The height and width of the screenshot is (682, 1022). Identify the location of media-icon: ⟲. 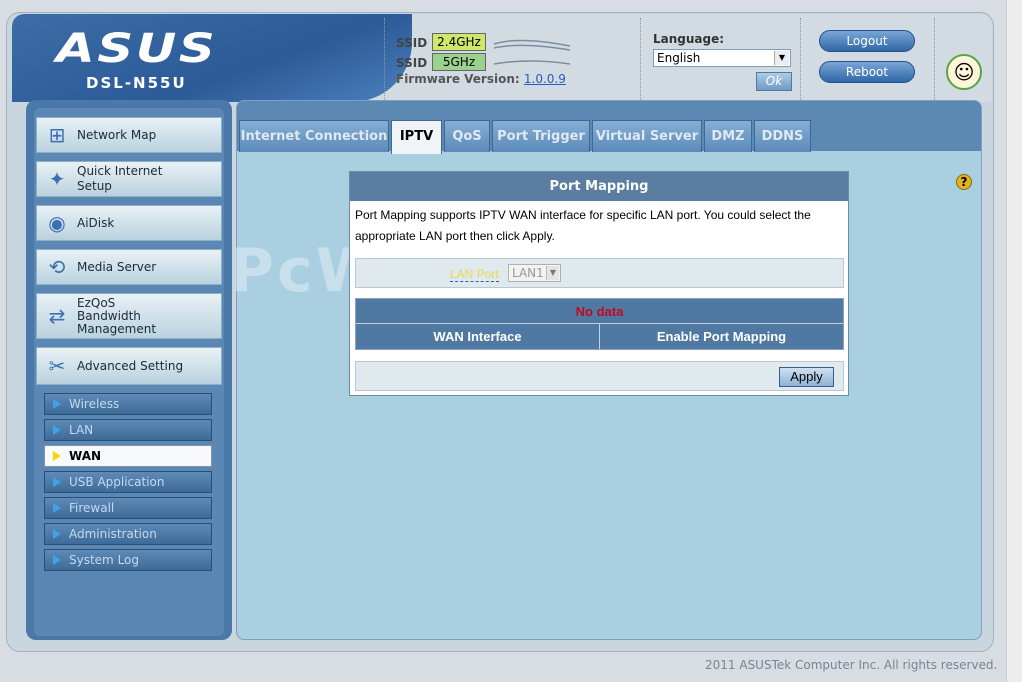
(57, 267).